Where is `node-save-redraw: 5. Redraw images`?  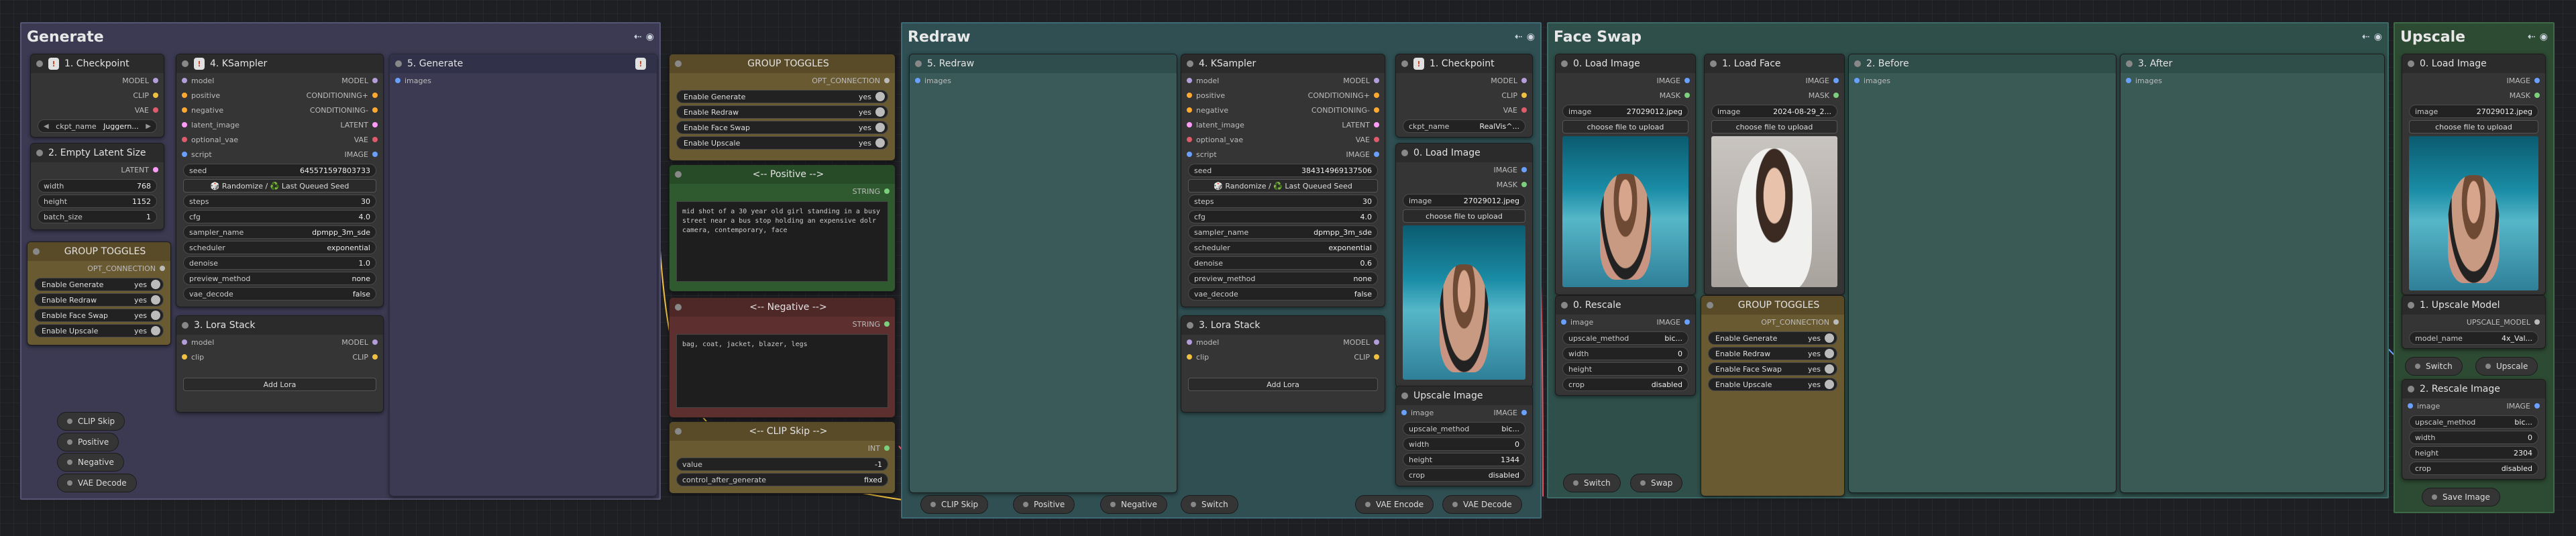
node-save-redraw: 5. Redraw images is located at coordinates (1043, 273).